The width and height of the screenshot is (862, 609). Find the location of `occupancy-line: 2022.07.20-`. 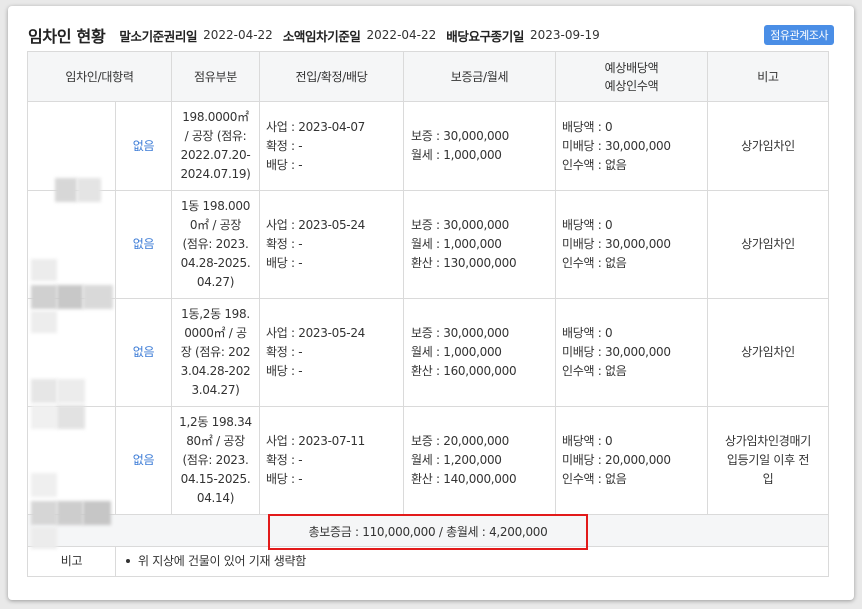

occupancy-line: 2022.07.20- is located at coordinates (215, 155).